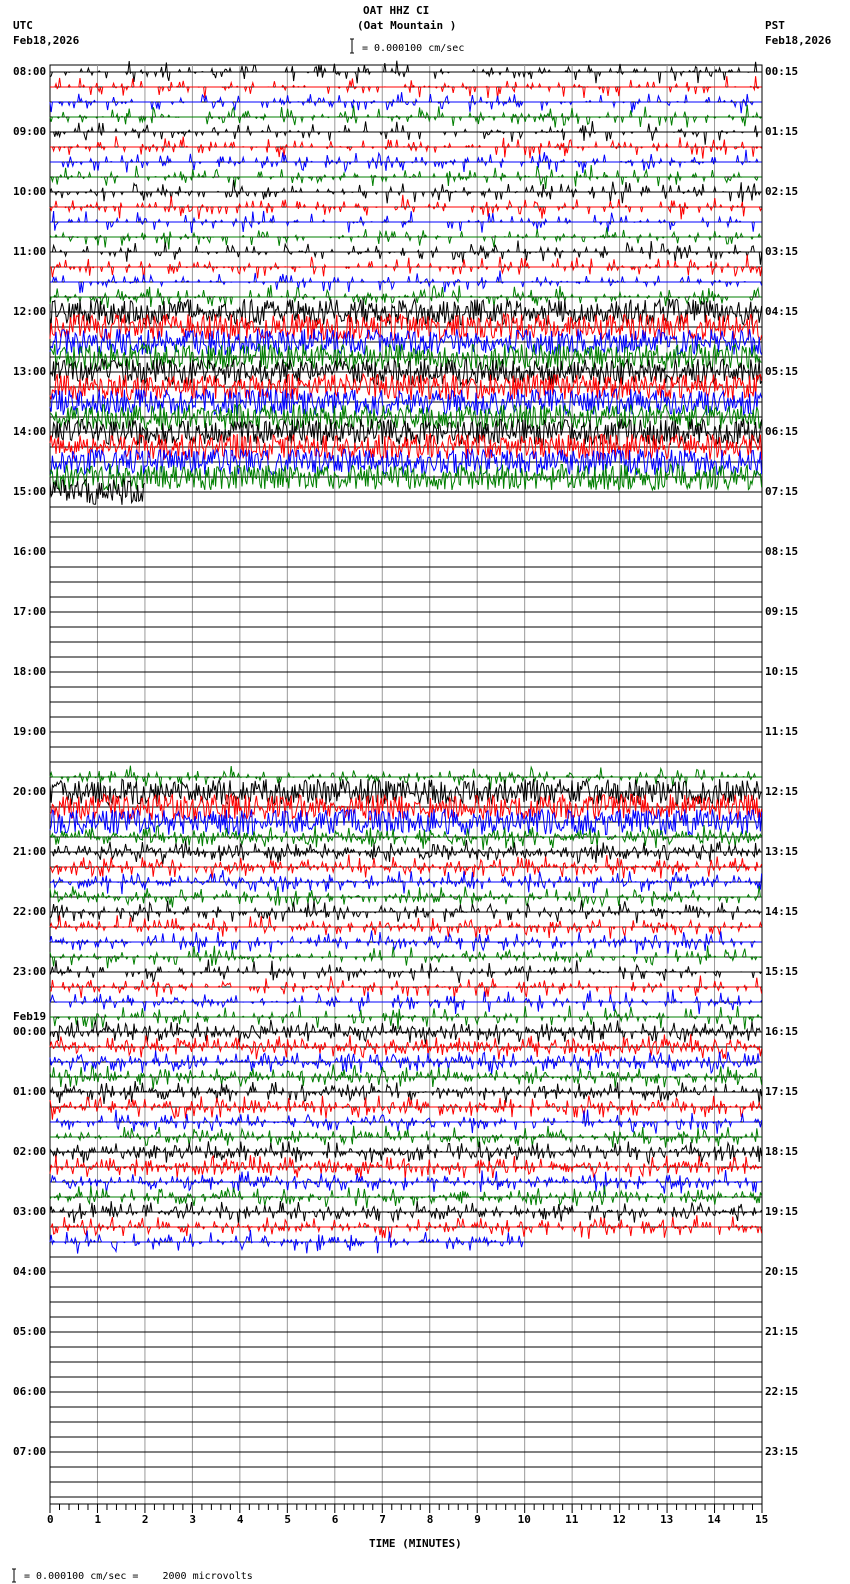  What do you see at coordinates (30, 911) in the screenshot?
I see `utc-hour-label: 22:00` at bounding box center [30, 911].